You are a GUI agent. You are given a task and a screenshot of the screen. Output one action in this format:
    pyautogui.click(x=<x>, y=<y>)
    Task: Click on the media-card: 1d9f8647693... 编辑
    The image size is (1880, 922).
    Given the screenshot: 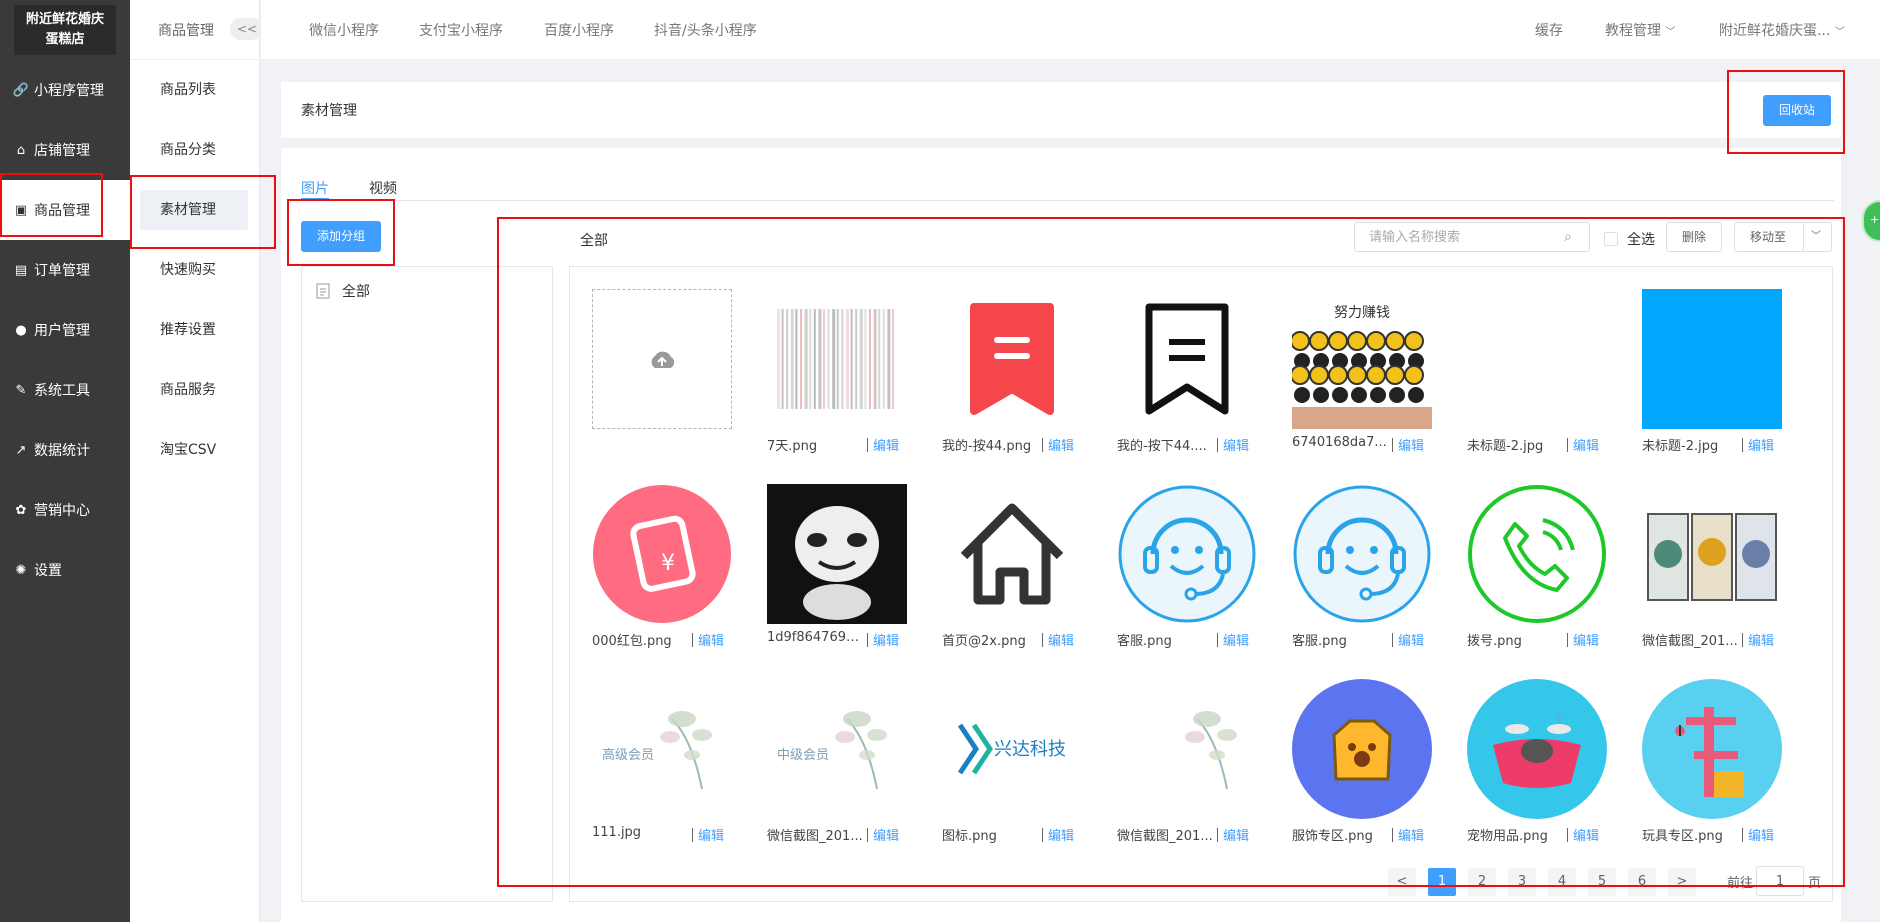 What is the action you would take?
    pyautogui.click(x=837, y=579)
    